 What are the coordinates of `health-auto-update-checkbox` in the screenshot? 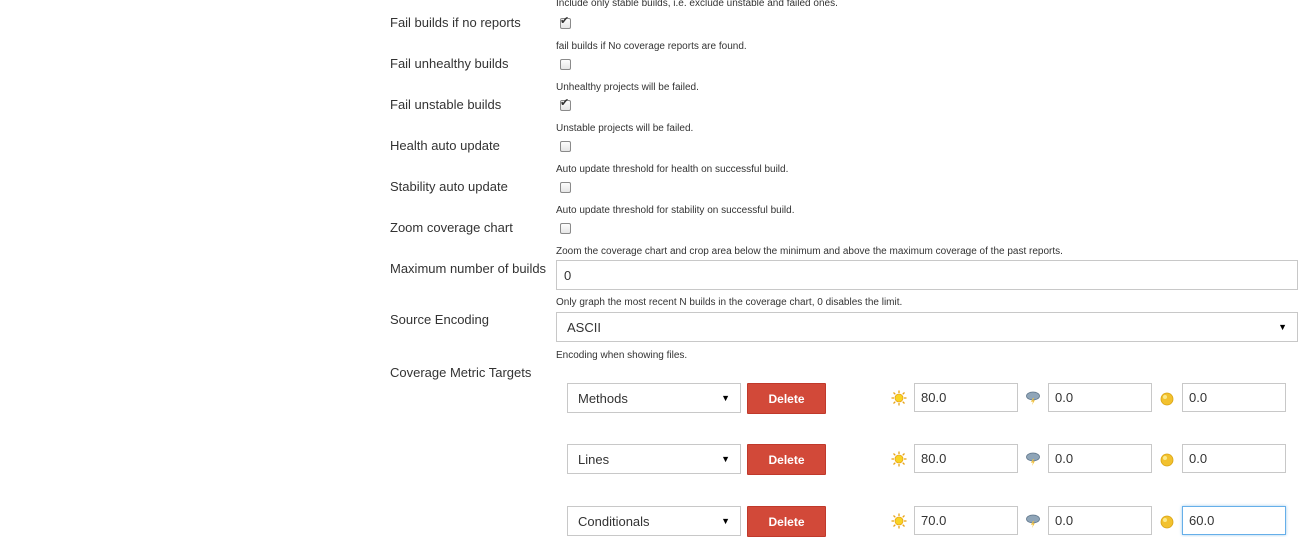 It's located at (565, 146).